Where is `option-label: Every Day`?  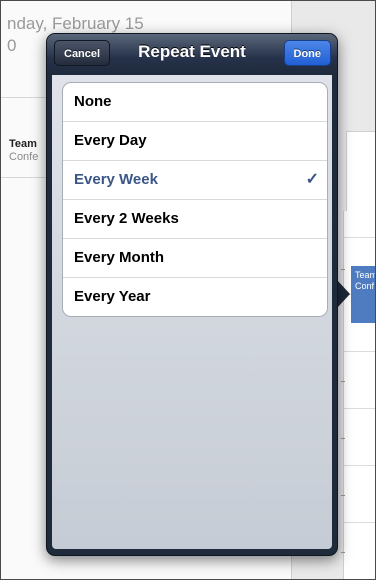
option-label: Every Day is located at coordinates (110, 140).